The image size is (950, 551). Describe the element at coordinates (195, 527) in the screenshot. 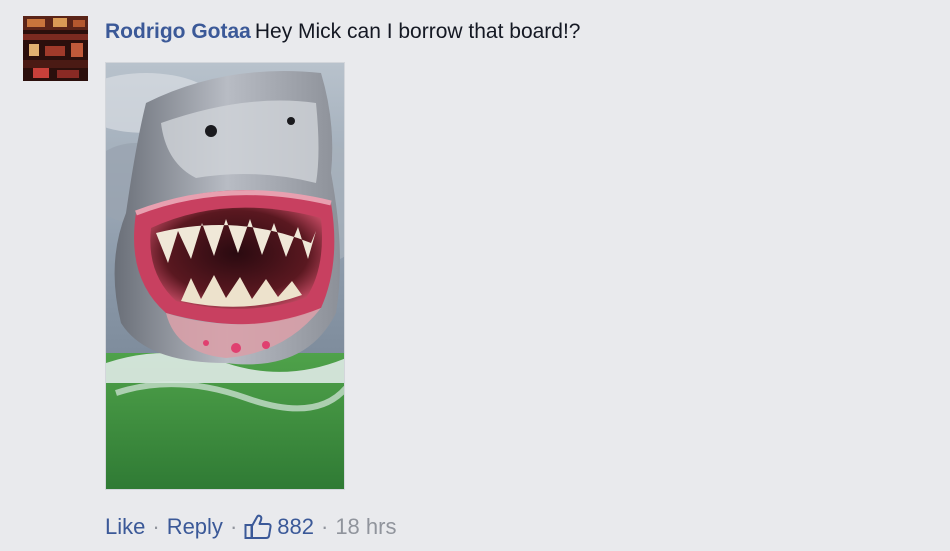

I see `reply-button: Reply` at that location.